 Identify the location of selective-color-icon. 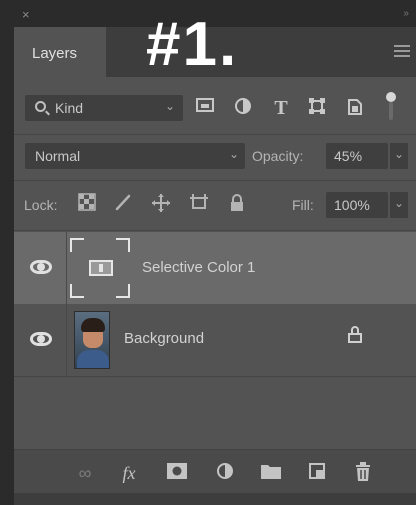
(101, 268).